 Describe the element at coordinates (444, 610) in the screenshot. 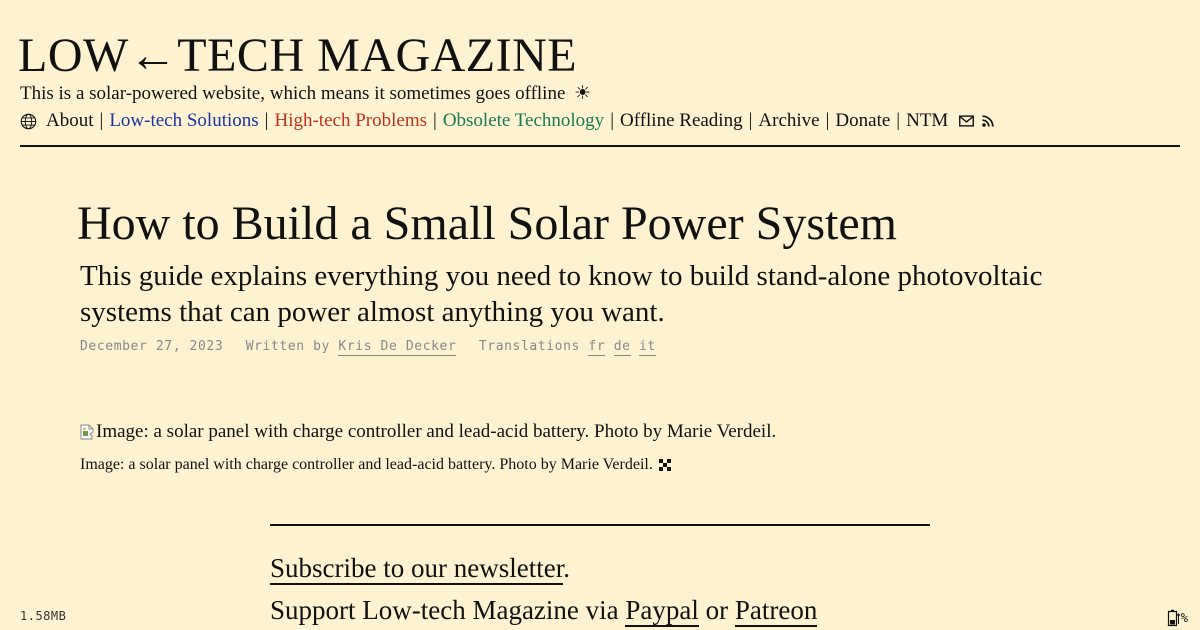

I see `support-text: Support Low-tech Magazine via` at that location.